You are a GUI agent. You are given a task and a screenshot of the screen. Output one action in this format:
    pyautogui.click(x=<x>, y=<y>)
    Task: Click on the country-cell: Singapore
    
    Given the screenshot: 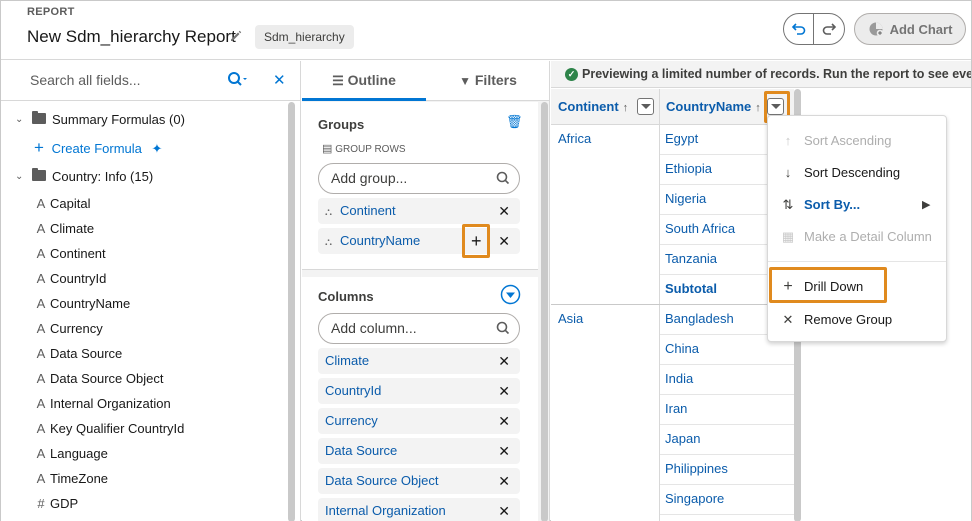 What is the action you would take?
    pyautogui.click(x=694, y=499)
    